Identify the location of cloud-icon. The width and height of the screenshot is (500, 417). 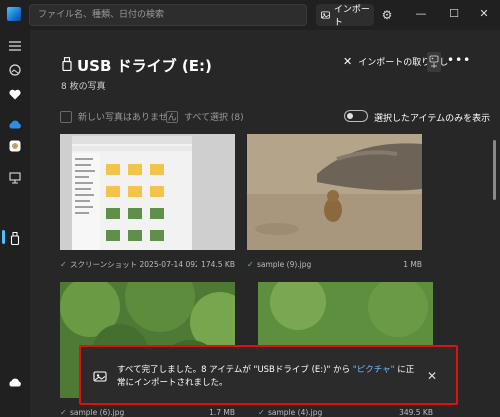
(15, 382).